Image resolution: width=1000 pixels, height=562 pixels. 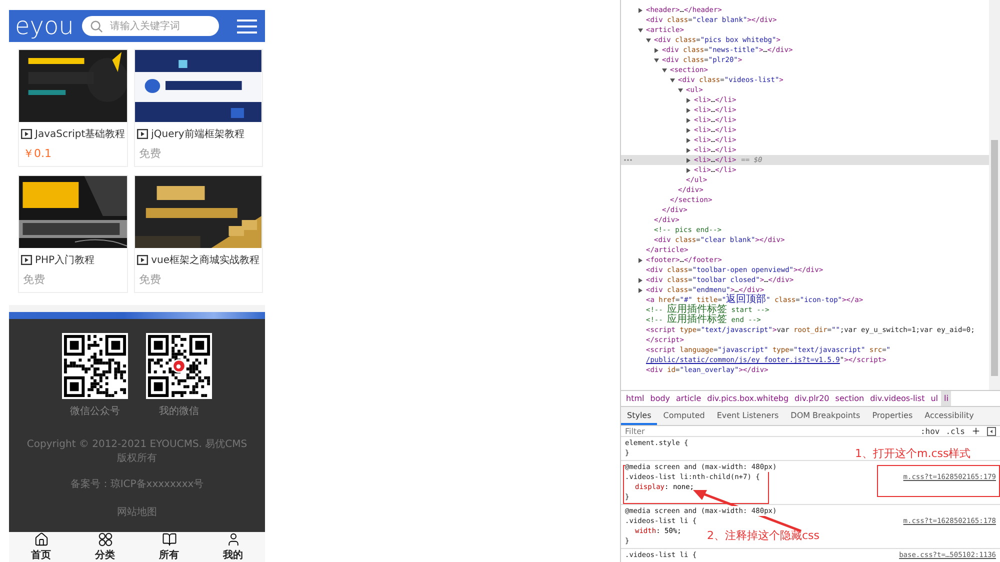 What do you see at coordinates (96, 26) in the screenshot?
I see `search-icon` at bounding box center [96, 26].